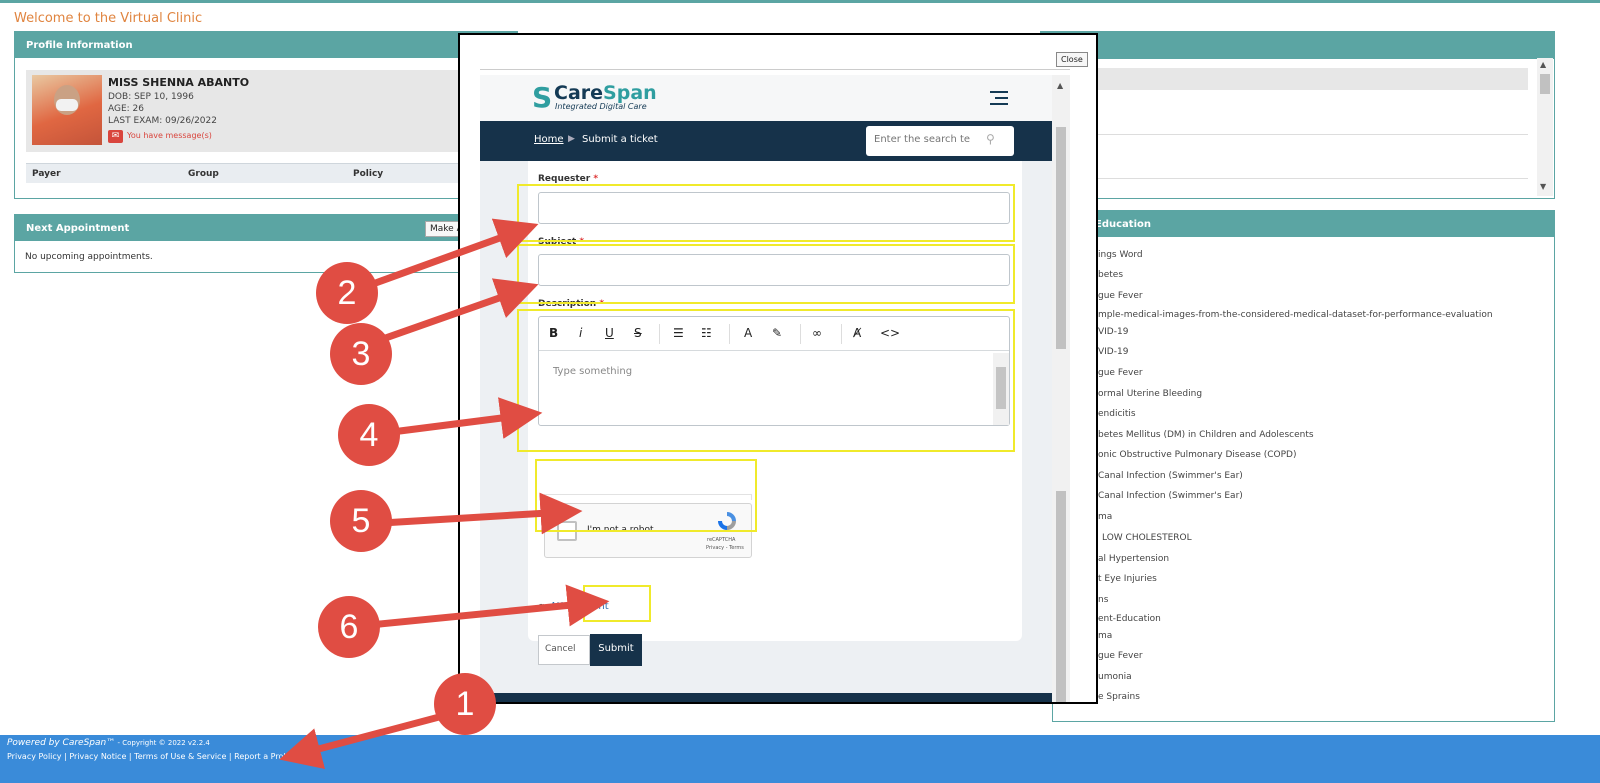 This screenshot has width=1600, height=783. I want to click on no-appointments-text: No upcoming appointments., so click(89, 257).